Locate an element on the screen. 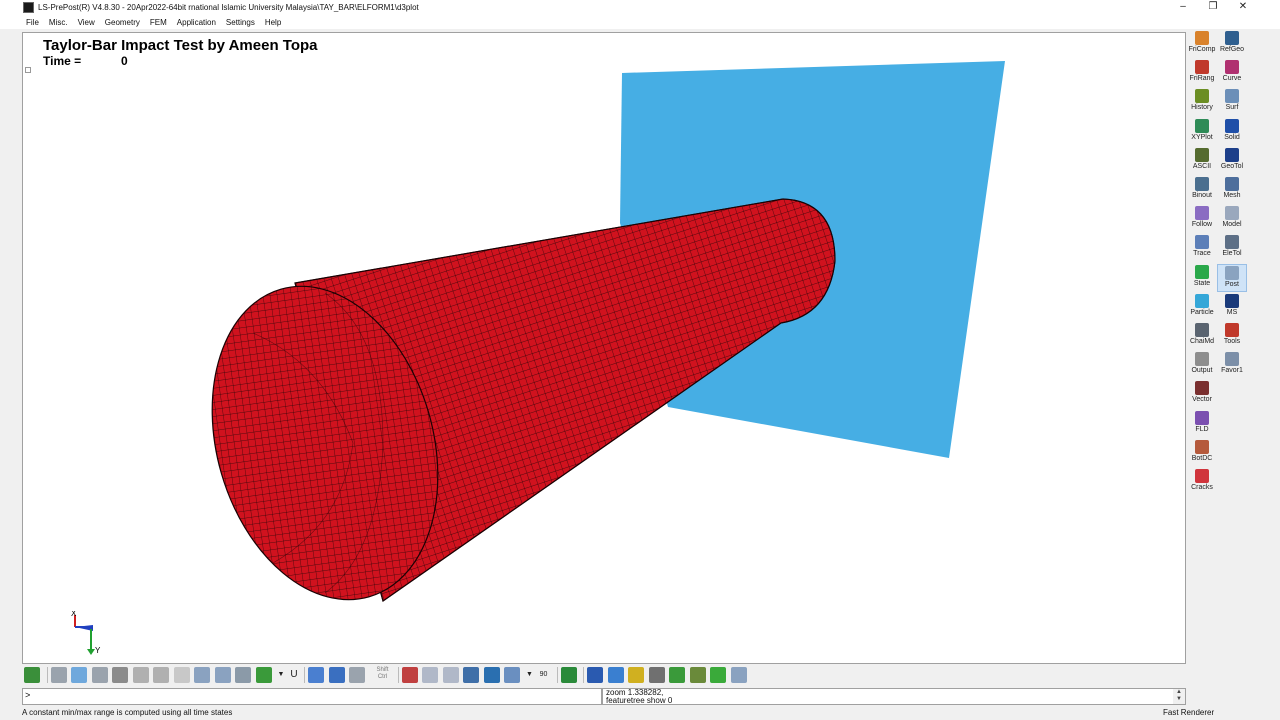 This screenshot has width=1280, height=720. view-diamond-icon is located at coordinates (263, 675).